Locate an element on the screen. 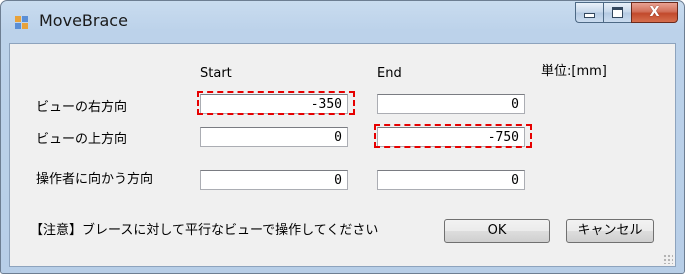 Image resolution: width=685 pixels, height=274 pixels. unit-label: 単位:[mm] is located at coordinates (574, 71).